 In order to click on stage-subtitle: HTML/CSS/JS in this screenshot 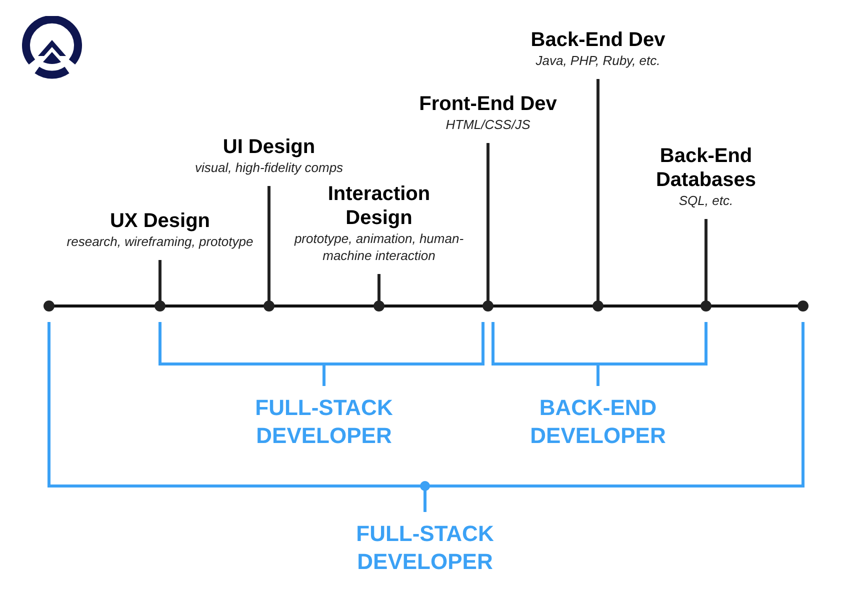, I will do `click(488, 124)`.